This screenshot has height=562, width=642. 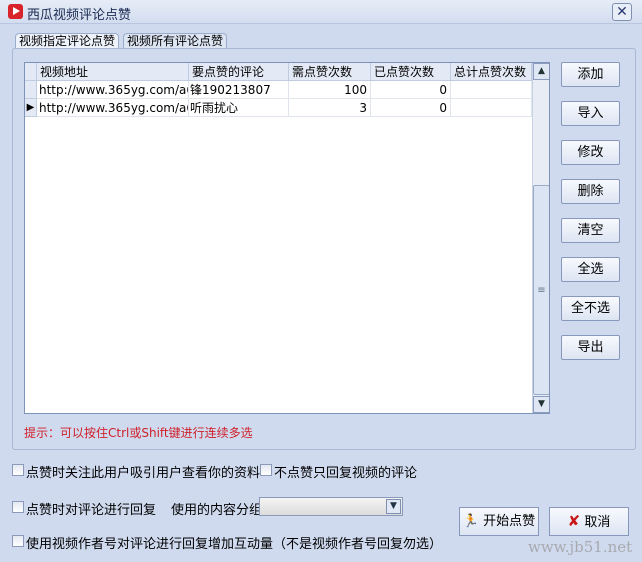 What do you see at coordinates (393, 506) in the screenshot?
I see `chevron-down-icon: ▼` at bounding box center [393, 506].